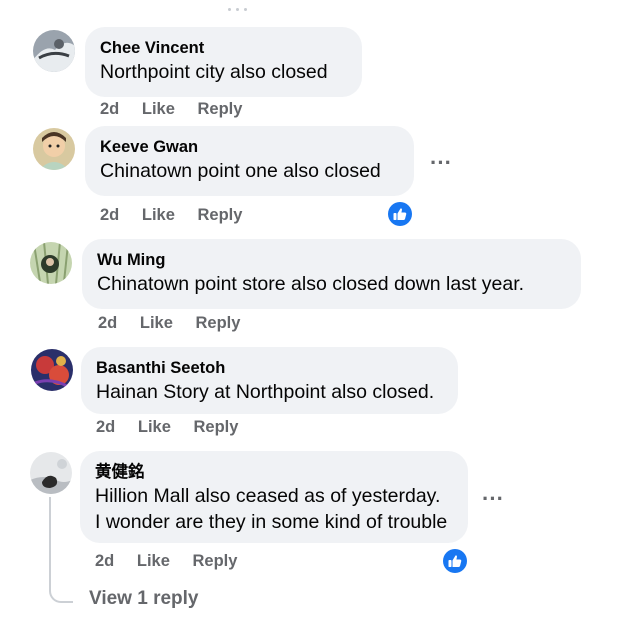  Describe the element at coordinates (332, 260) in the screenshot. I see `comment-author: Wu Ming` at that location.